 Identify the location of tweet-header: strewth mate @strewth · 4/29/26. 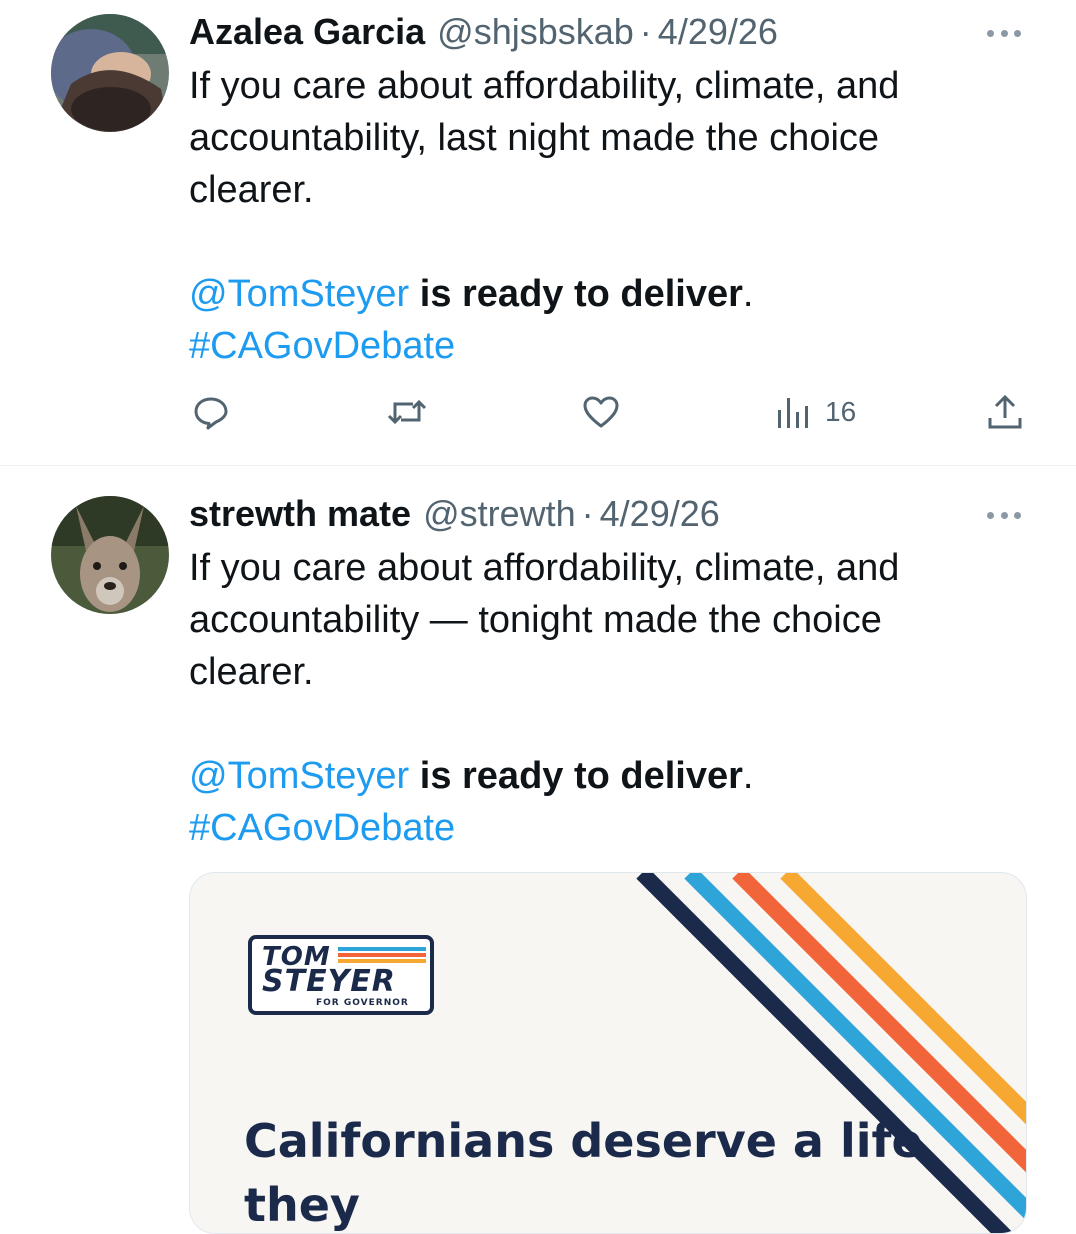
(612, 514).